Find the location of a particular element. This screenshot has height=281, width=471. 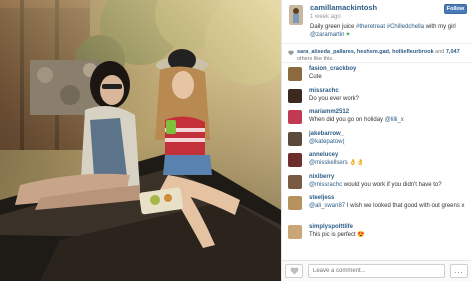

comment-text: When did you go on holiday @lilli_x is located at coordinates (356, 120).